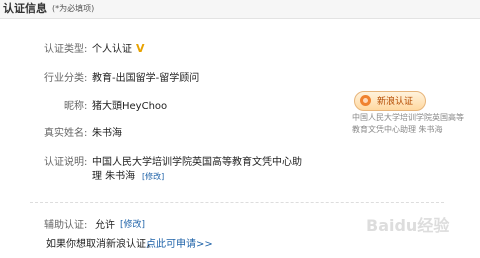 This screenshot has width=480, height=258. Describe the element at coordinates (132, 225) in the screenshot. I see `edit-aux-link: [修改]` at that location.